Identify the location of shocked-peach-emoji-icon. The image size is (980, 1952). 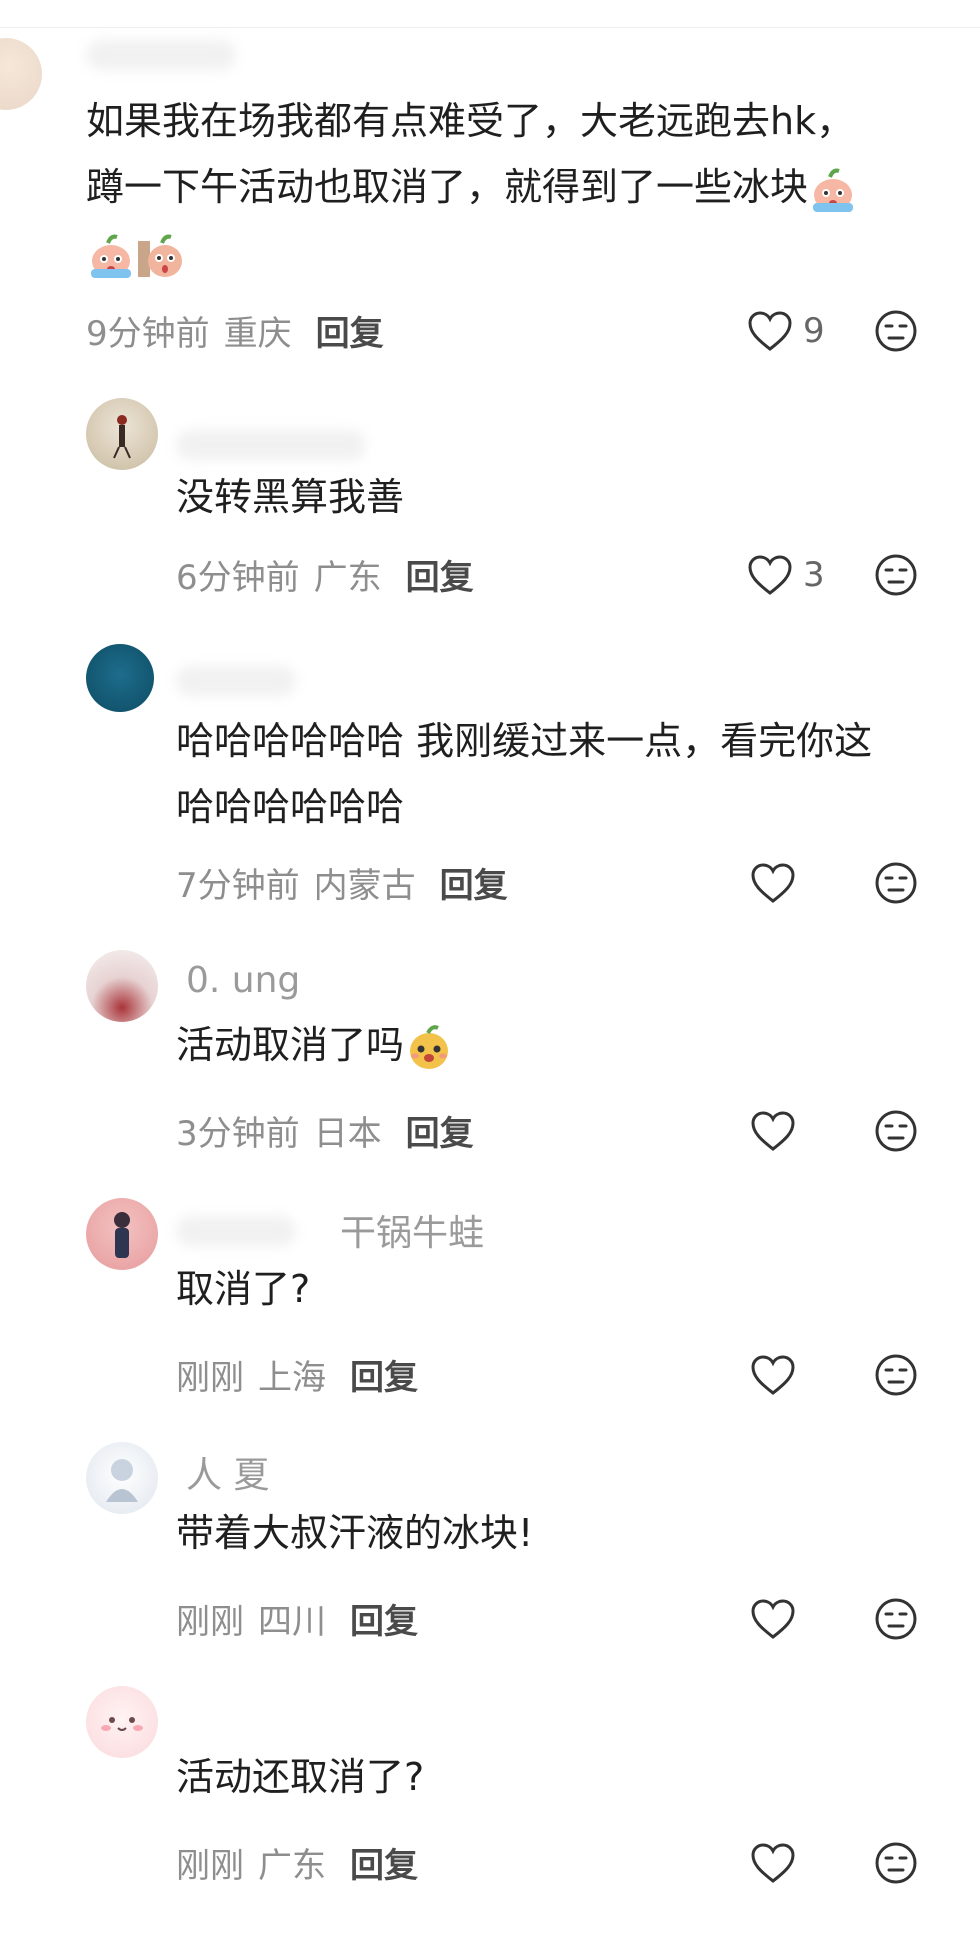
(160, 255).